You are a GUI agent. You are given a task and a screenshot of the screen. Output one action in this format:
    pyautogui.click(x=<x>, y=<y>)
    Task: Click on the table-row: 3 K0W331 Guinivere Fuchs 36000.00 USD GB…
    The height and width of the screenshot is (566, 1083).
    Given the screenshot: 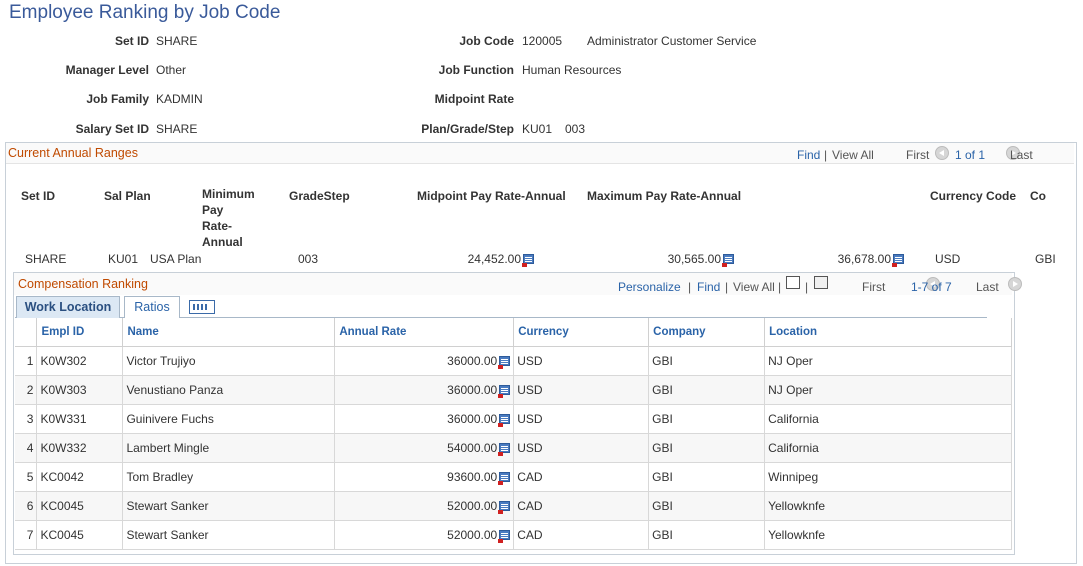 What is the action you would take?
    pyautogui.click(x=513, y=419)
    